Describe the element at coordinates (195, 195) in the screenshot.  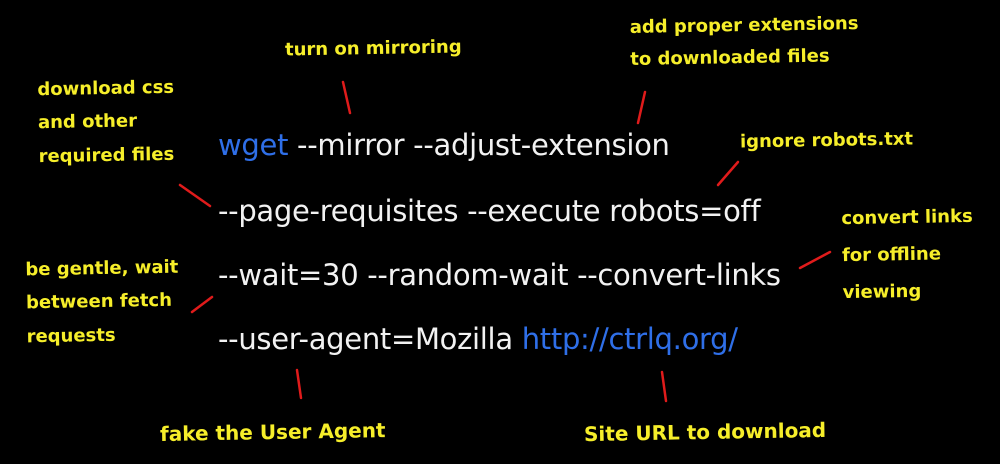
I see `pointer-css` at that location.